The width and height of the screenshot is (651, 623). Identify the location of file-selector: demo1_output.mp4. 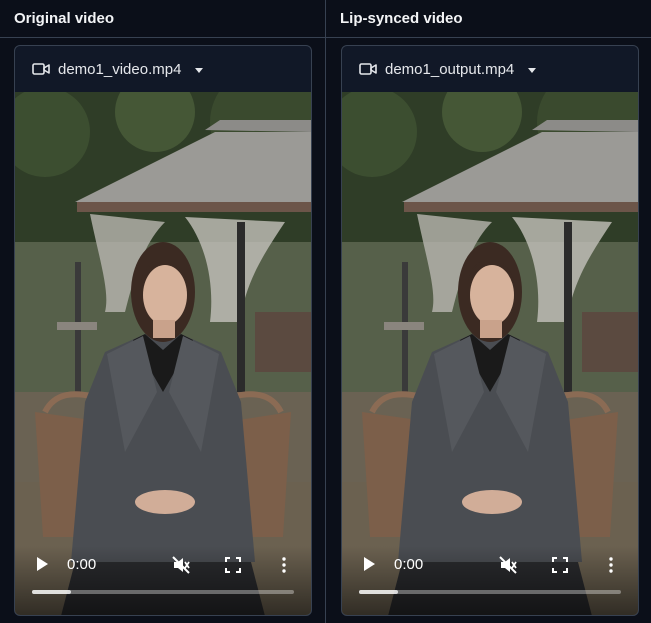
(490, 69).